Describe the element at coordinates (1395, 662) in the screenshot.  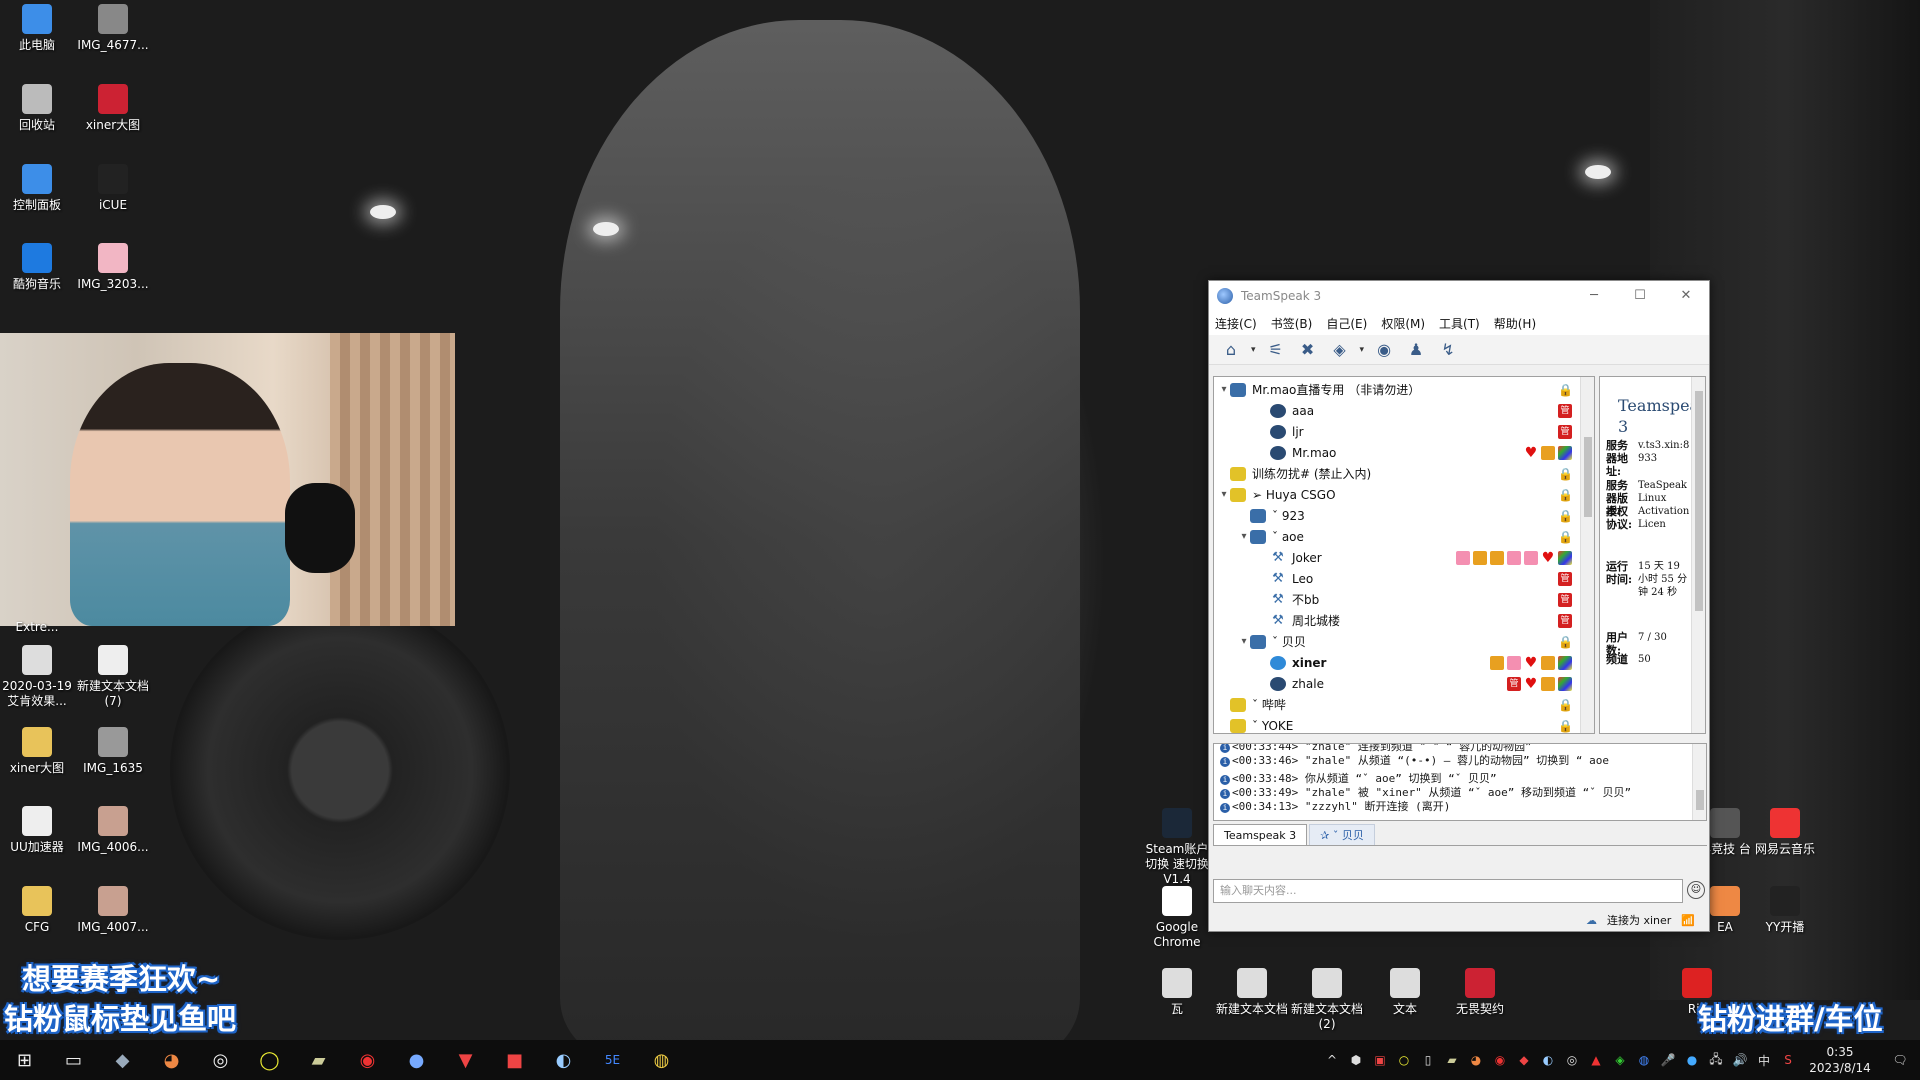
I see `client-row: xiner ♥` at that location.